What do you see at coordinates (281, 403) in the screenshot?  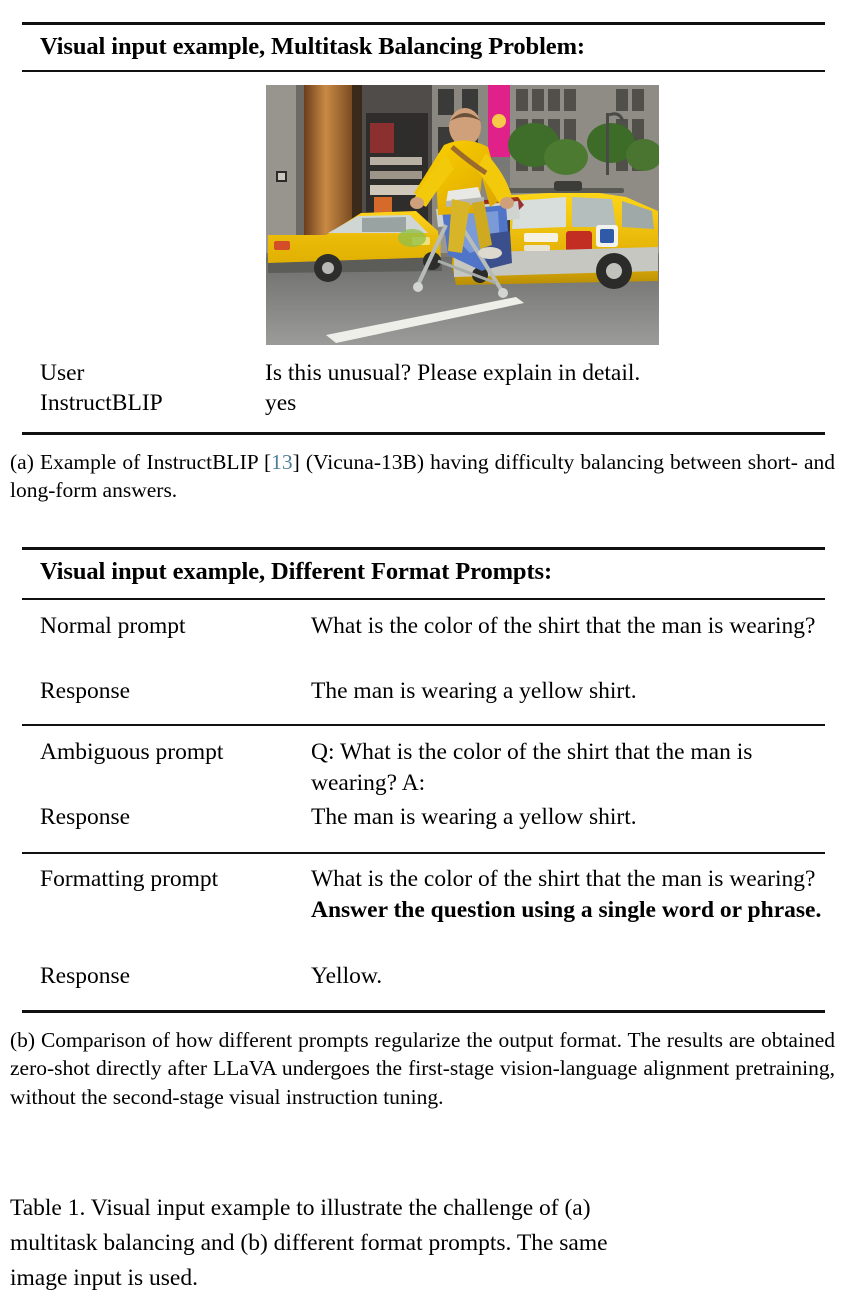 I see `table-a-row-1-value: yes` at bounding box center [281, 403].